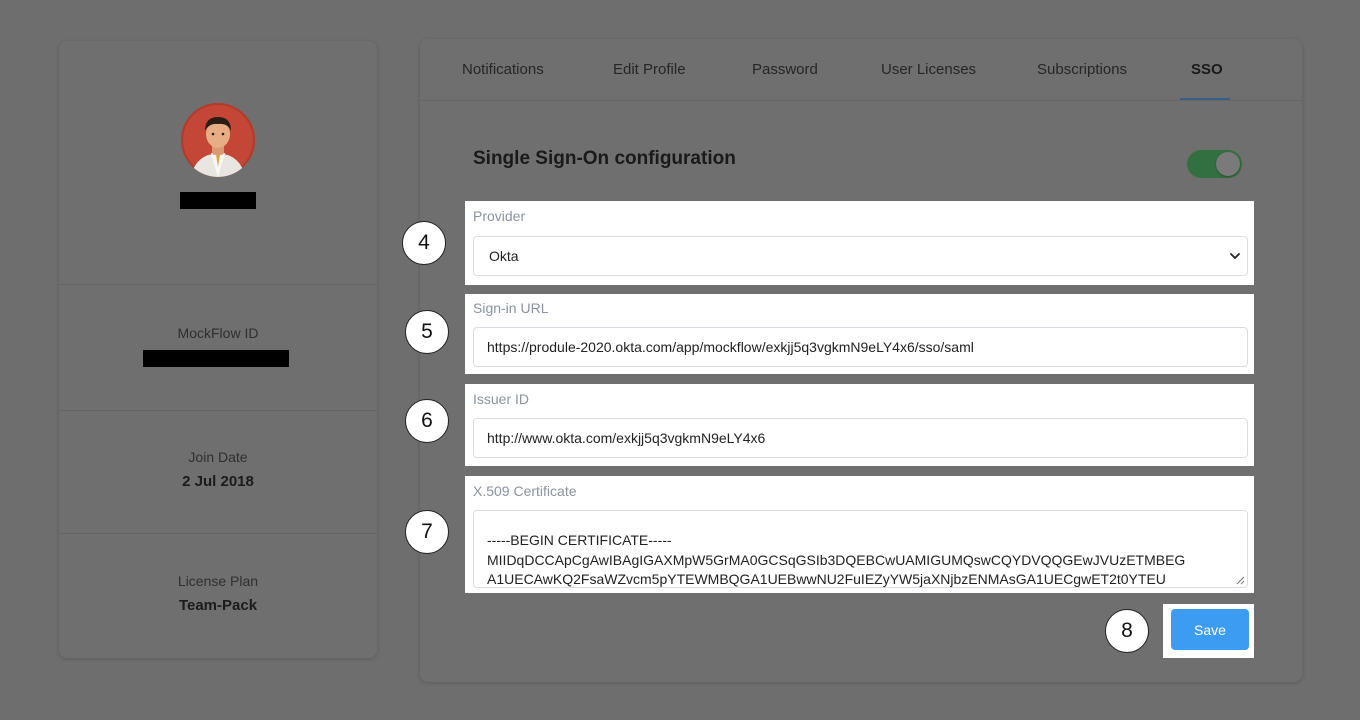  What do you see at coordinates (218, 581) in the screenshot?
I see `license-plan-label: License Plan` at bounding box center [218, 581].